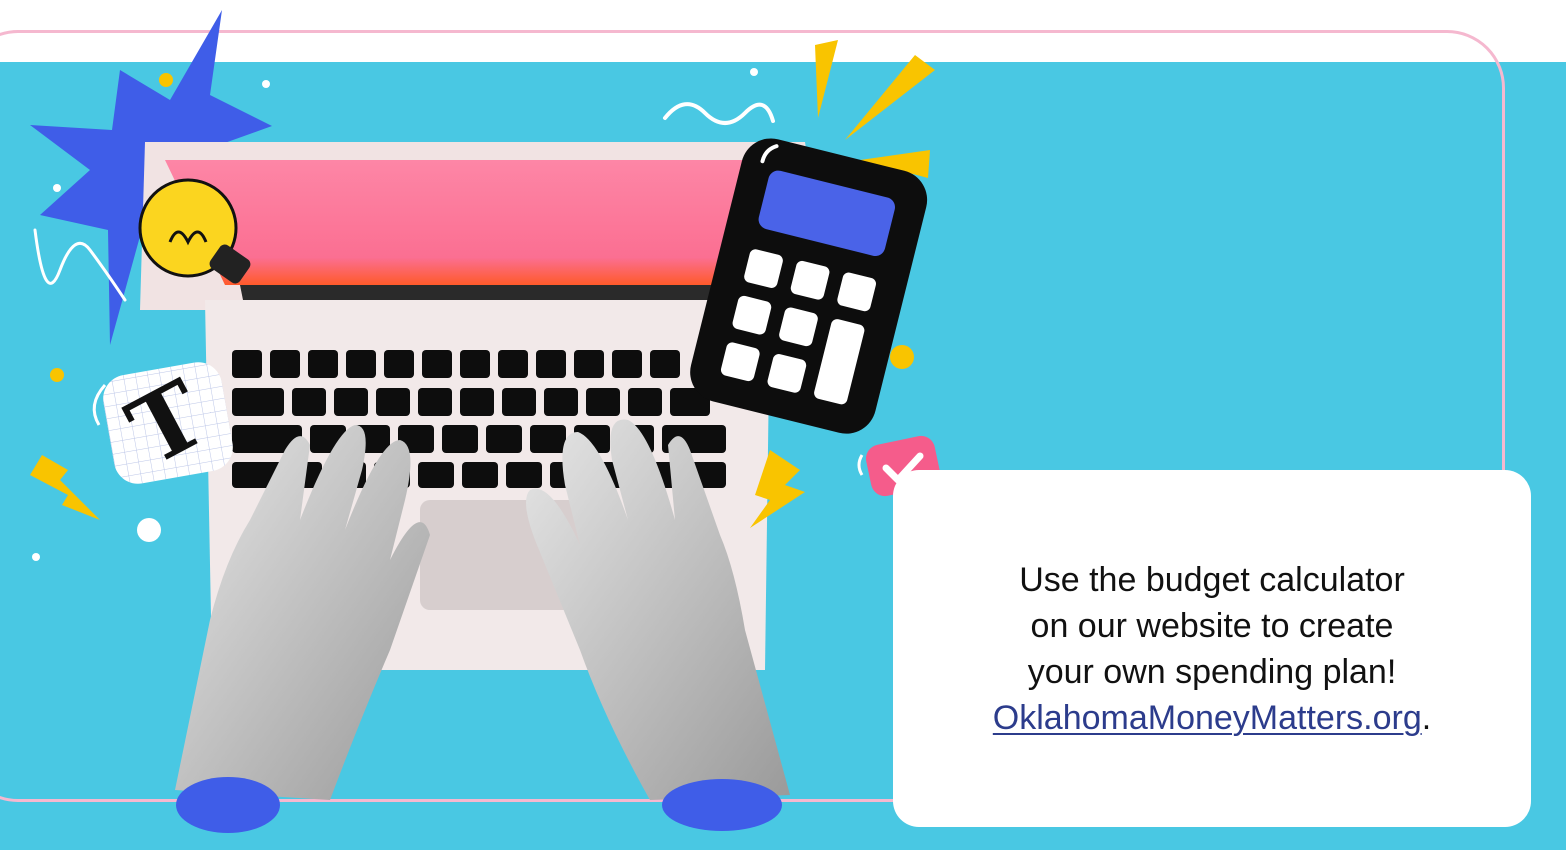  I want to click on lightning-bolt-icon, so click(65, 487).